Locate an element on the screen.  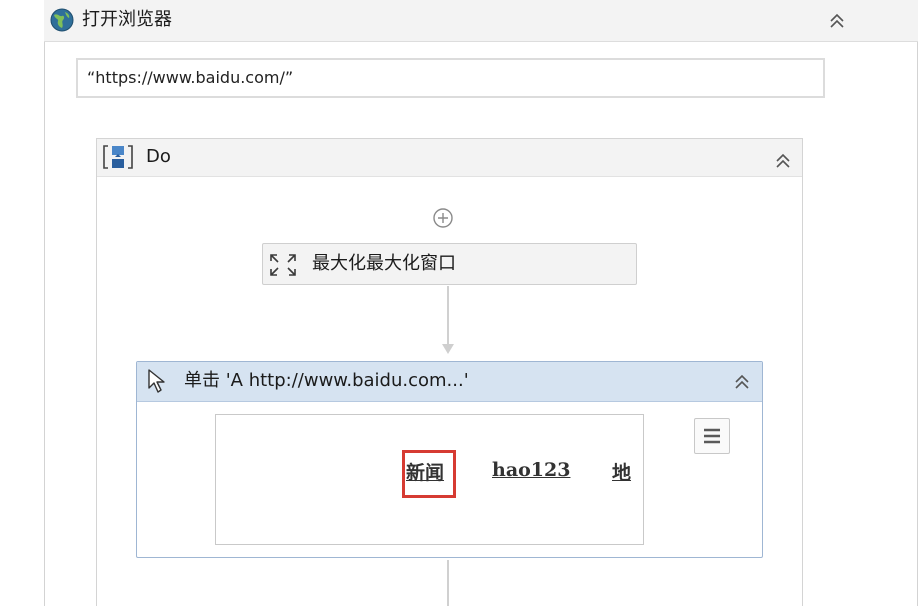
preview-link-news: 新闻 is located at coordinates (425, 473).